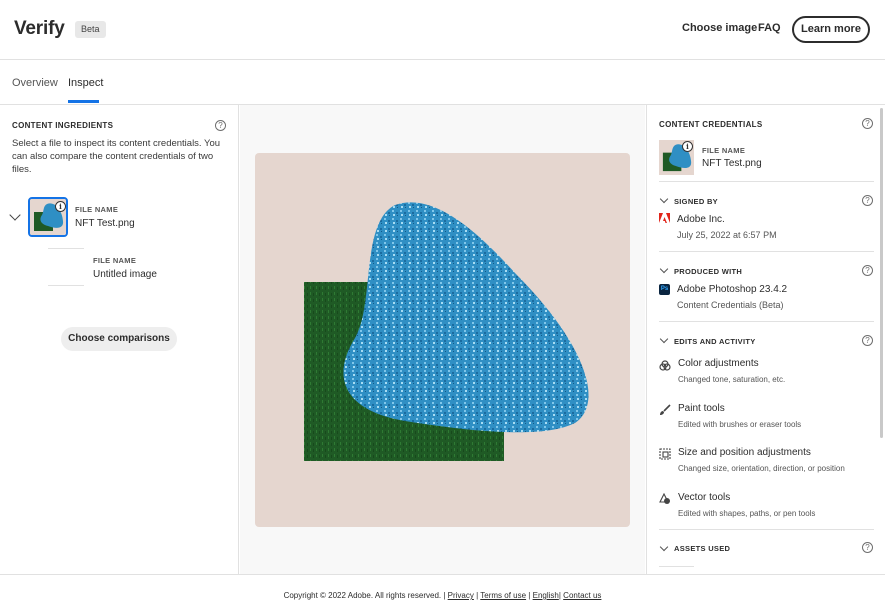 This screenshot has width=885, height=615. What do you see at coordinates (442, 30) in the screenshot?
I see `app-header: Verify Beta Choose image FAQ Learn more` at bounding box center [442, 30].